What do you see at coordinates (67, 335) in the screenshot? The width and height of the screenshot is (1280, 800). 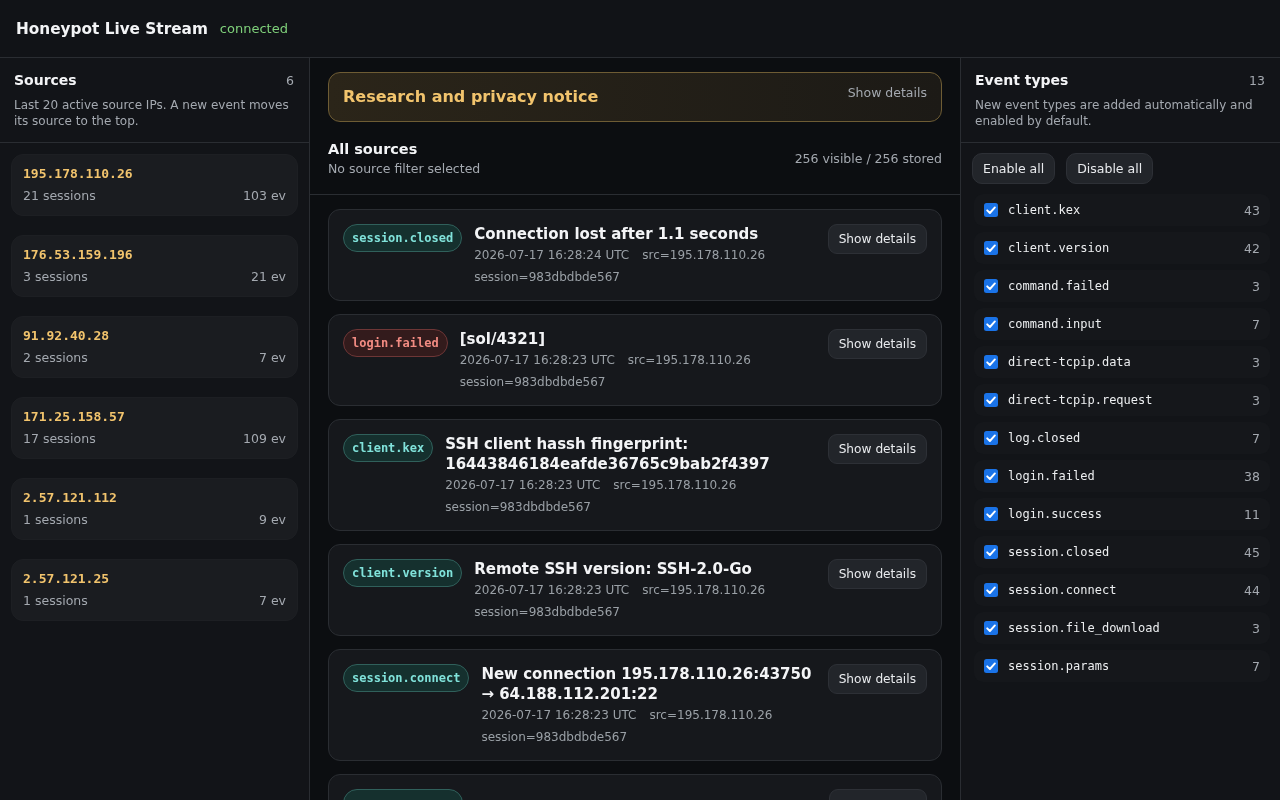 I see `source-ip: 91.92.40.28` at bounding box center [67, 335].